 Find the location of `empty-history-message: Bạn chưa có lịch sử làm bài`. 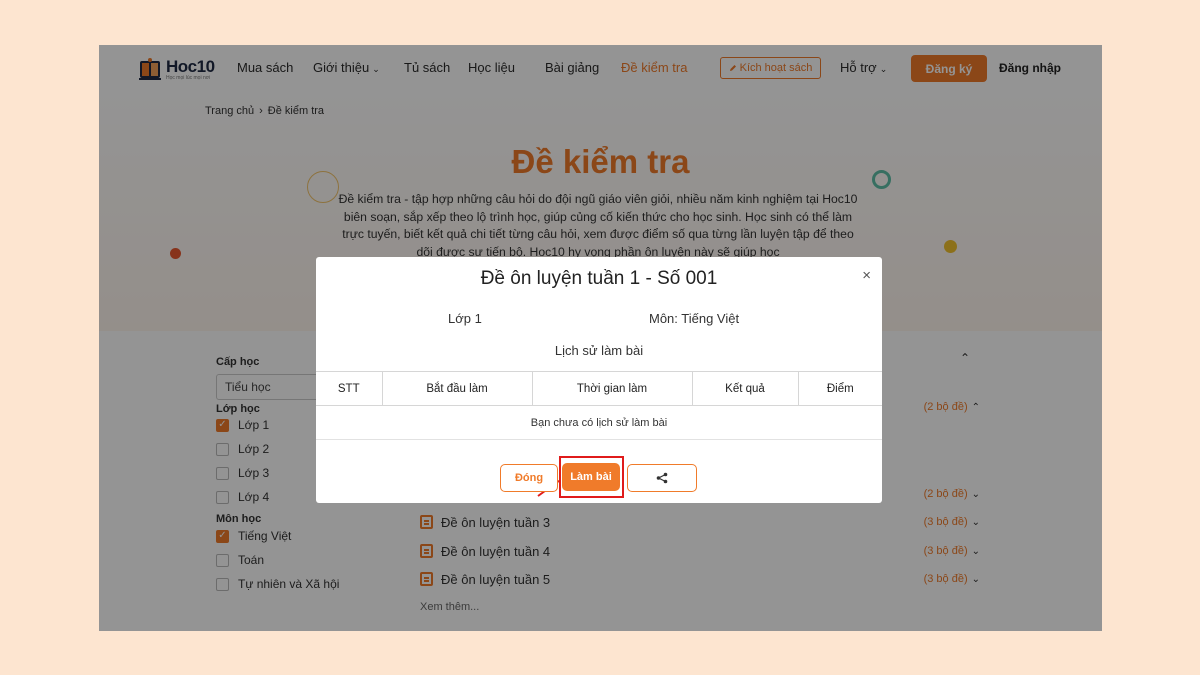

empty-history-message: Bạn chưa có lịch sử làm bài is located at coordinates (599, 422).